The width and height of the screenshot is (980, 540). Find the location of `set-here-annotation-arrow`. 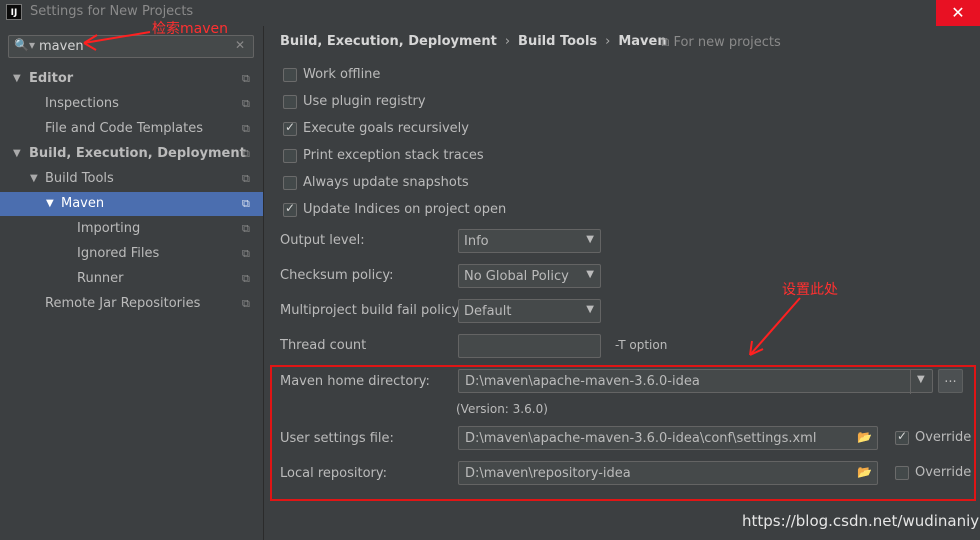

set-here-annotation-arrow is located at coordinates (775, 326).